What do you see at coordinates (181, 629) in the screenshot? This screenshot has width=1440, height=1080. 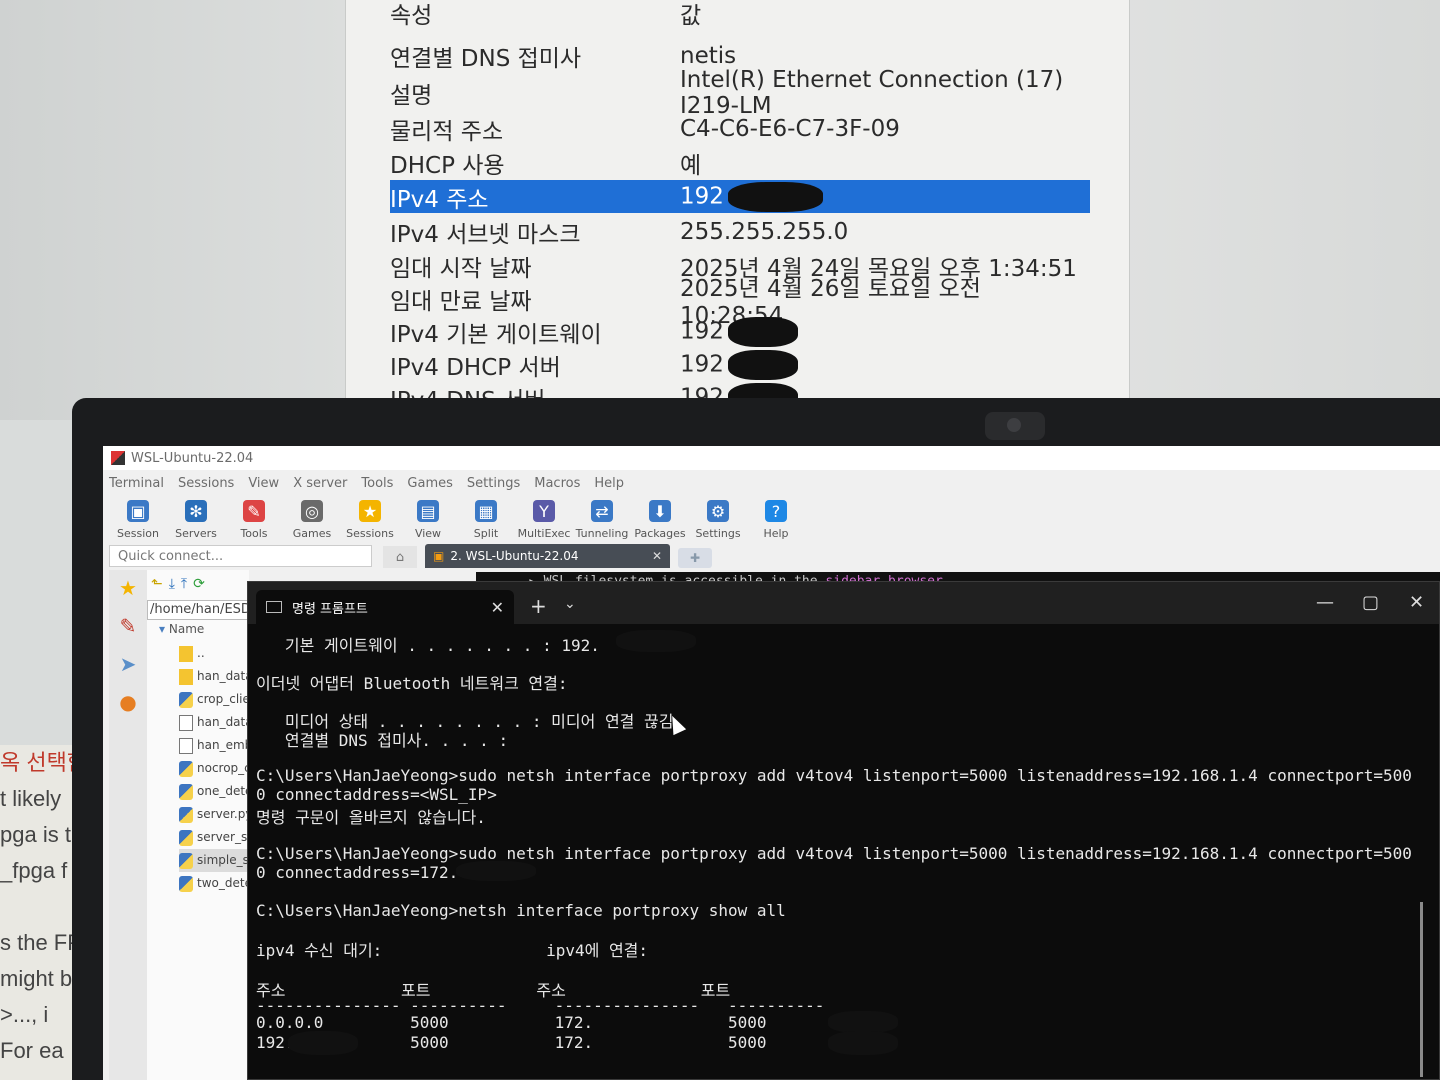 I see `sftp-name-column: ▾ Name` at bounding box center [181, 629].